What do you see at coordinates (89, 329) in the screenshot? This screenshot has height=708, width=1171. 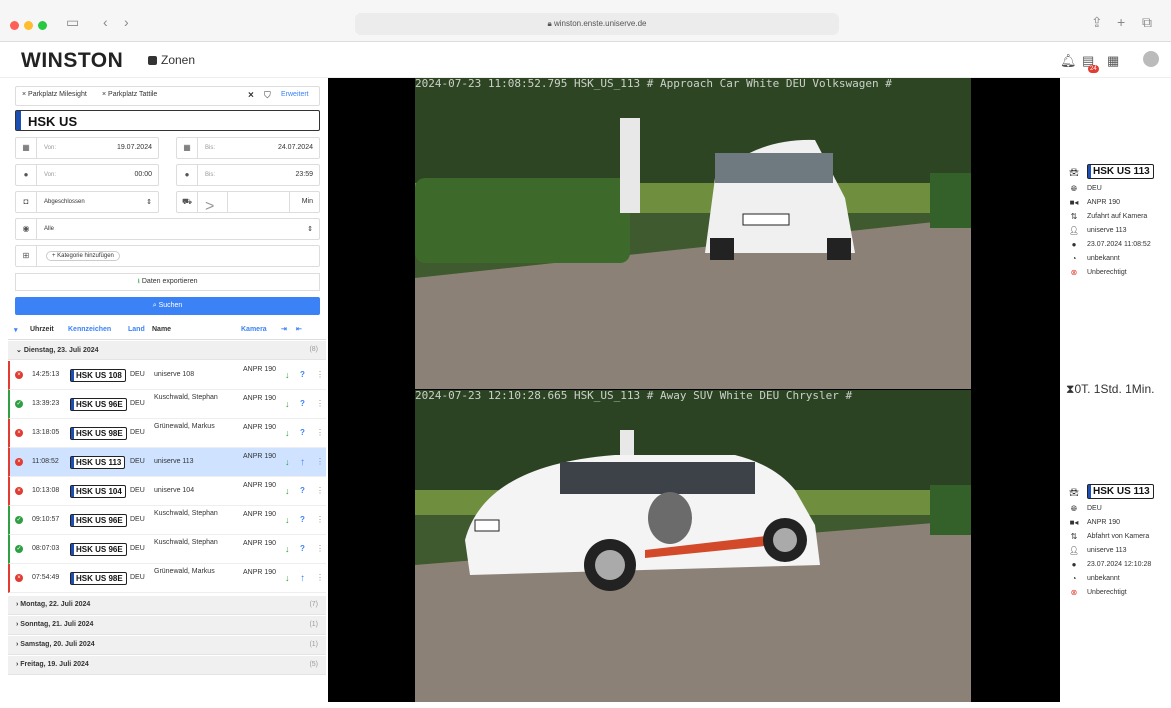 I see `col-plate: Kennzeichen` at bounding box center [89, 329].